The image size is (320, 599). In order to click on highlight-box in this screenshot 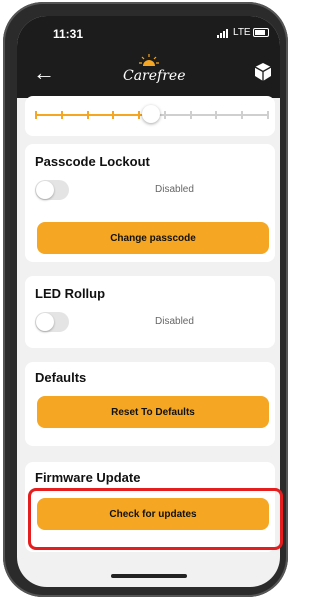, I will do `click(155, 519)`.